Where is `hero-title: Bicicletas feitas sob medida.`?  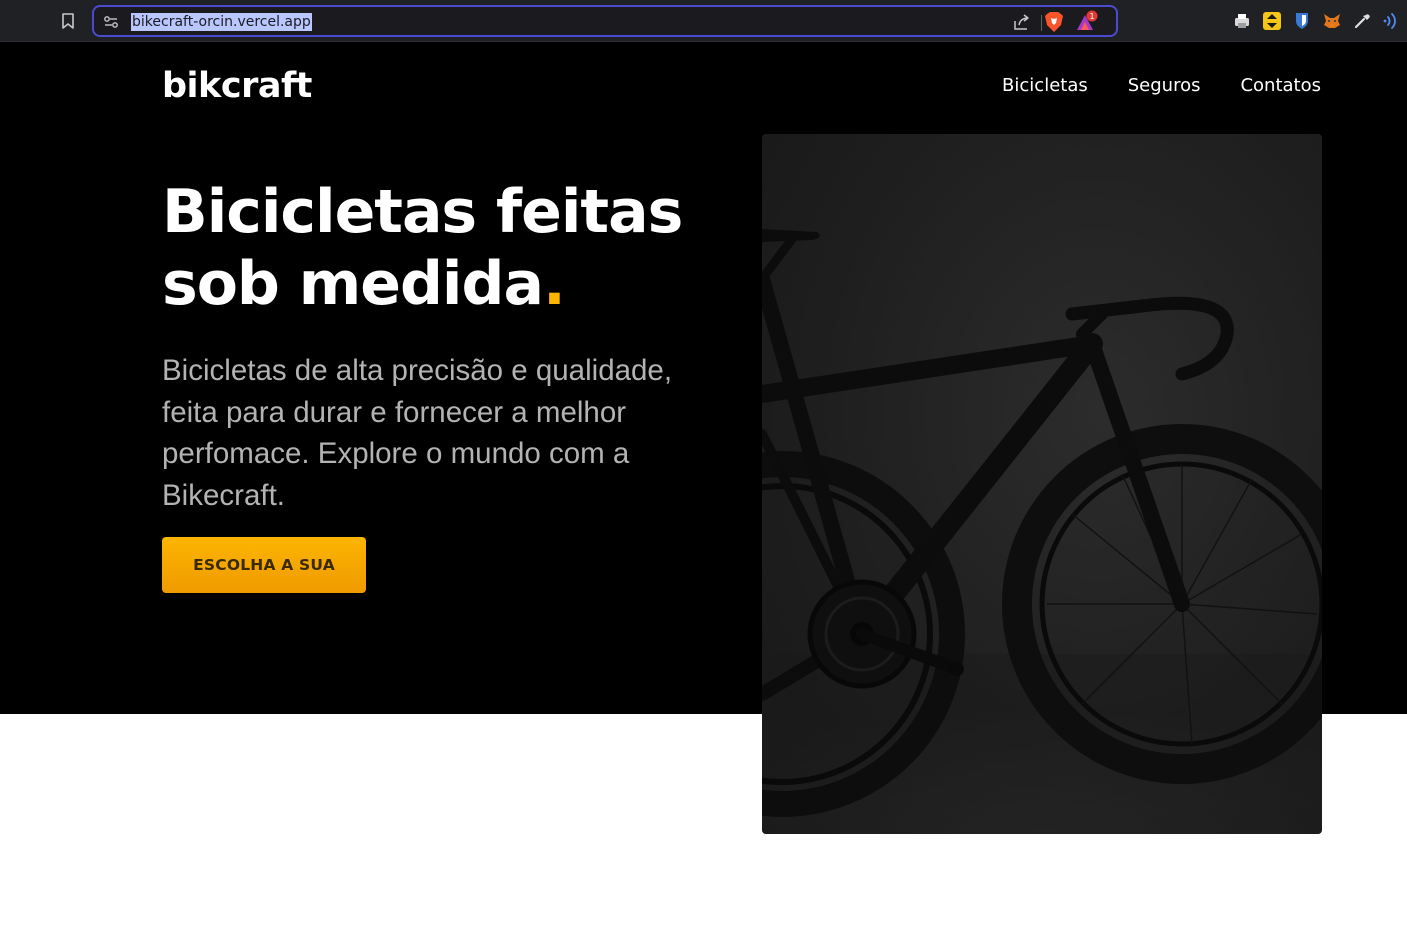 hero-title: Bicicletas feitas sob medida. is located at coordinates (452, 248).